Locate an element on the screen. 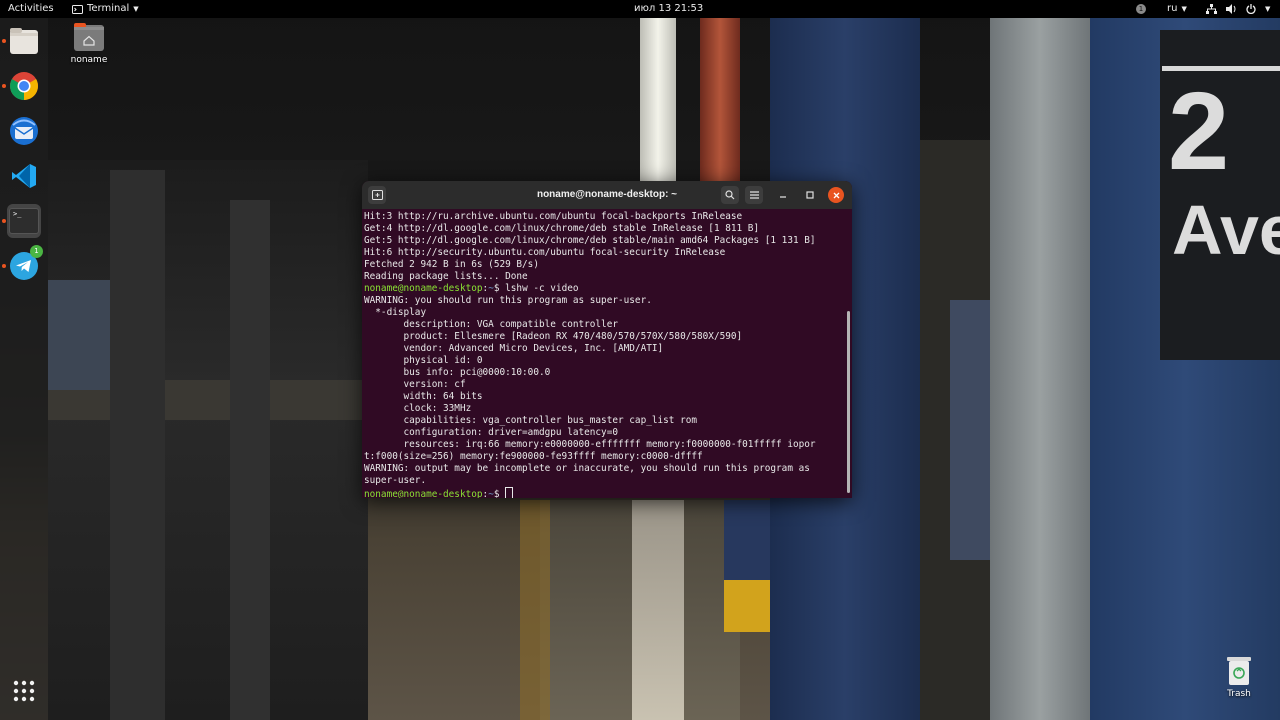 Image resolution: width=1280 pixels, height=720 pixels. desktop-home-folder-label: noname is located at coordinates (89, 60).